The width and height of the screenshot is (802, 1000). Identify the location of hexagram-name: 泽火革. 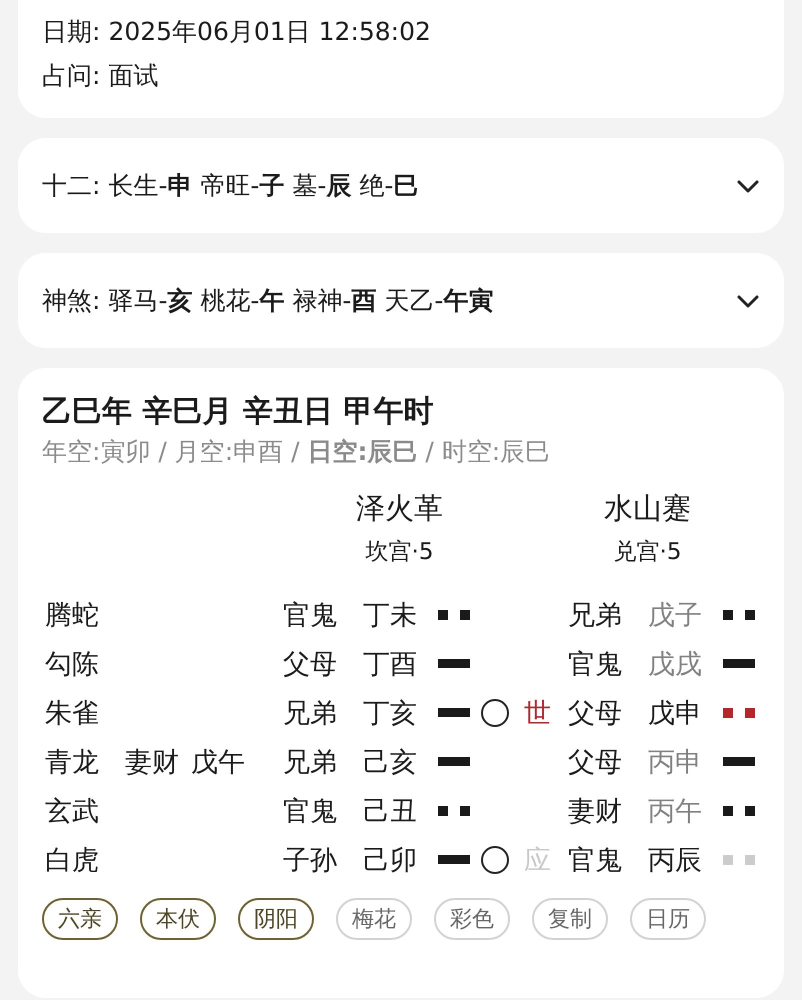
(399, 508).